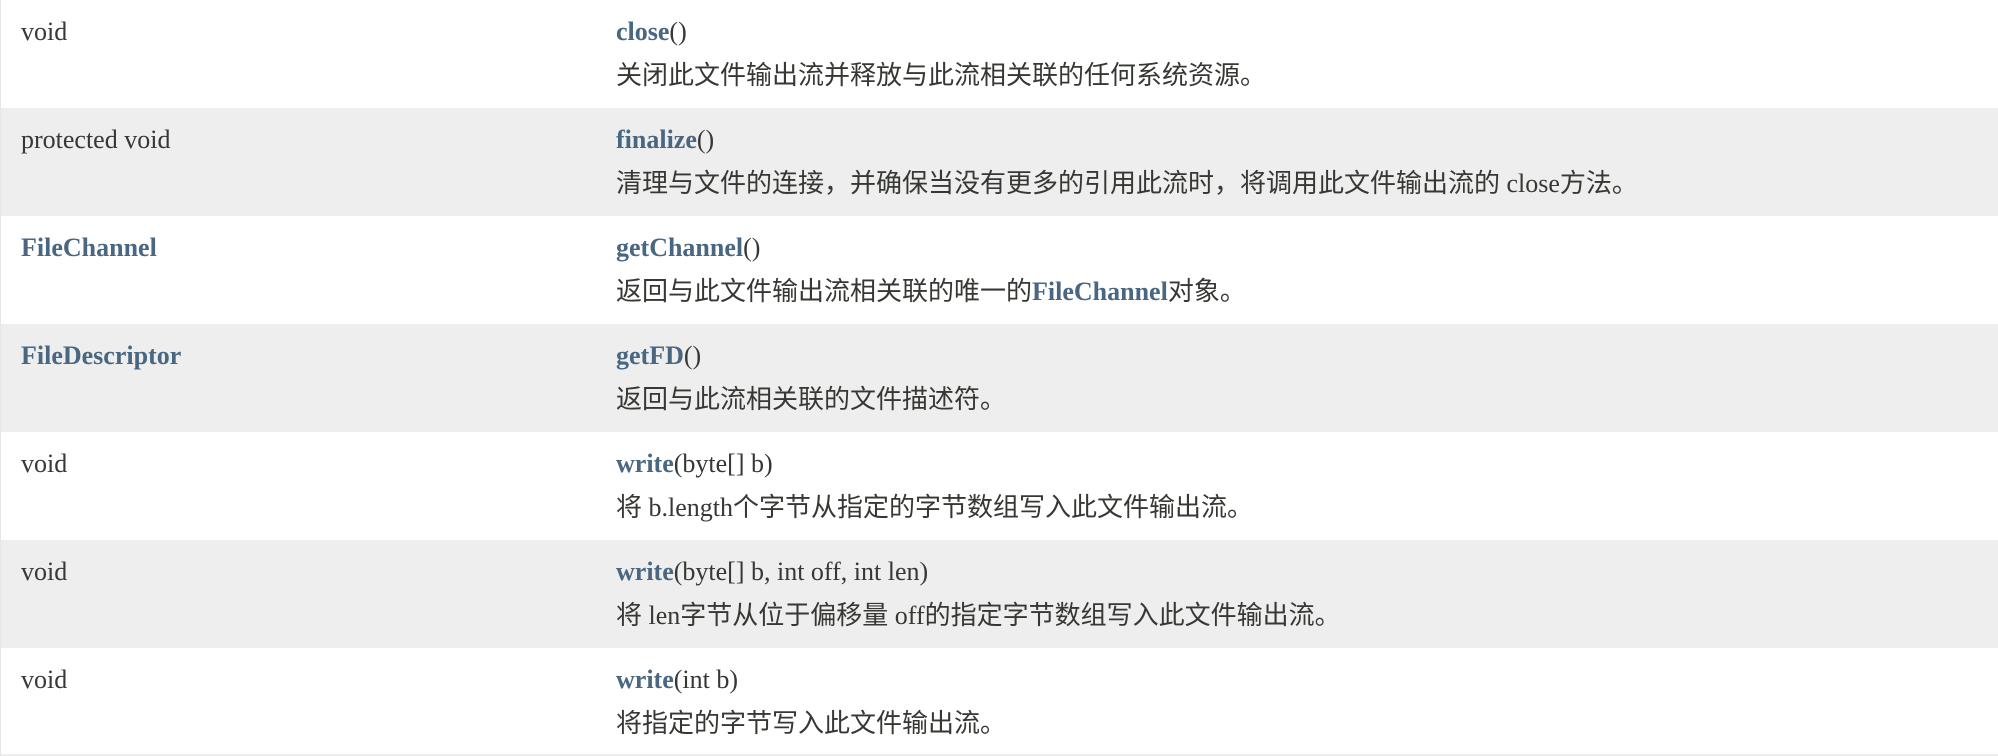 This screenshot has width=1998, height=756. I want to click on method-description: 将 b.length个字节从指定的字节数组写入此文件输出流。, so click(934, 507).